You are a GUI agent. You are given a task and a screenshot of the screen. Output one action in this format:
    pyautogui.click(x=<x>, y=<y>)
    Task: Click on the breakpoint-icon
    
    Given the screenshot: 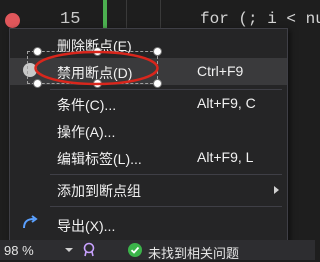 What is the action you would take?
    pyautogui.click(x=12, y=20)
    